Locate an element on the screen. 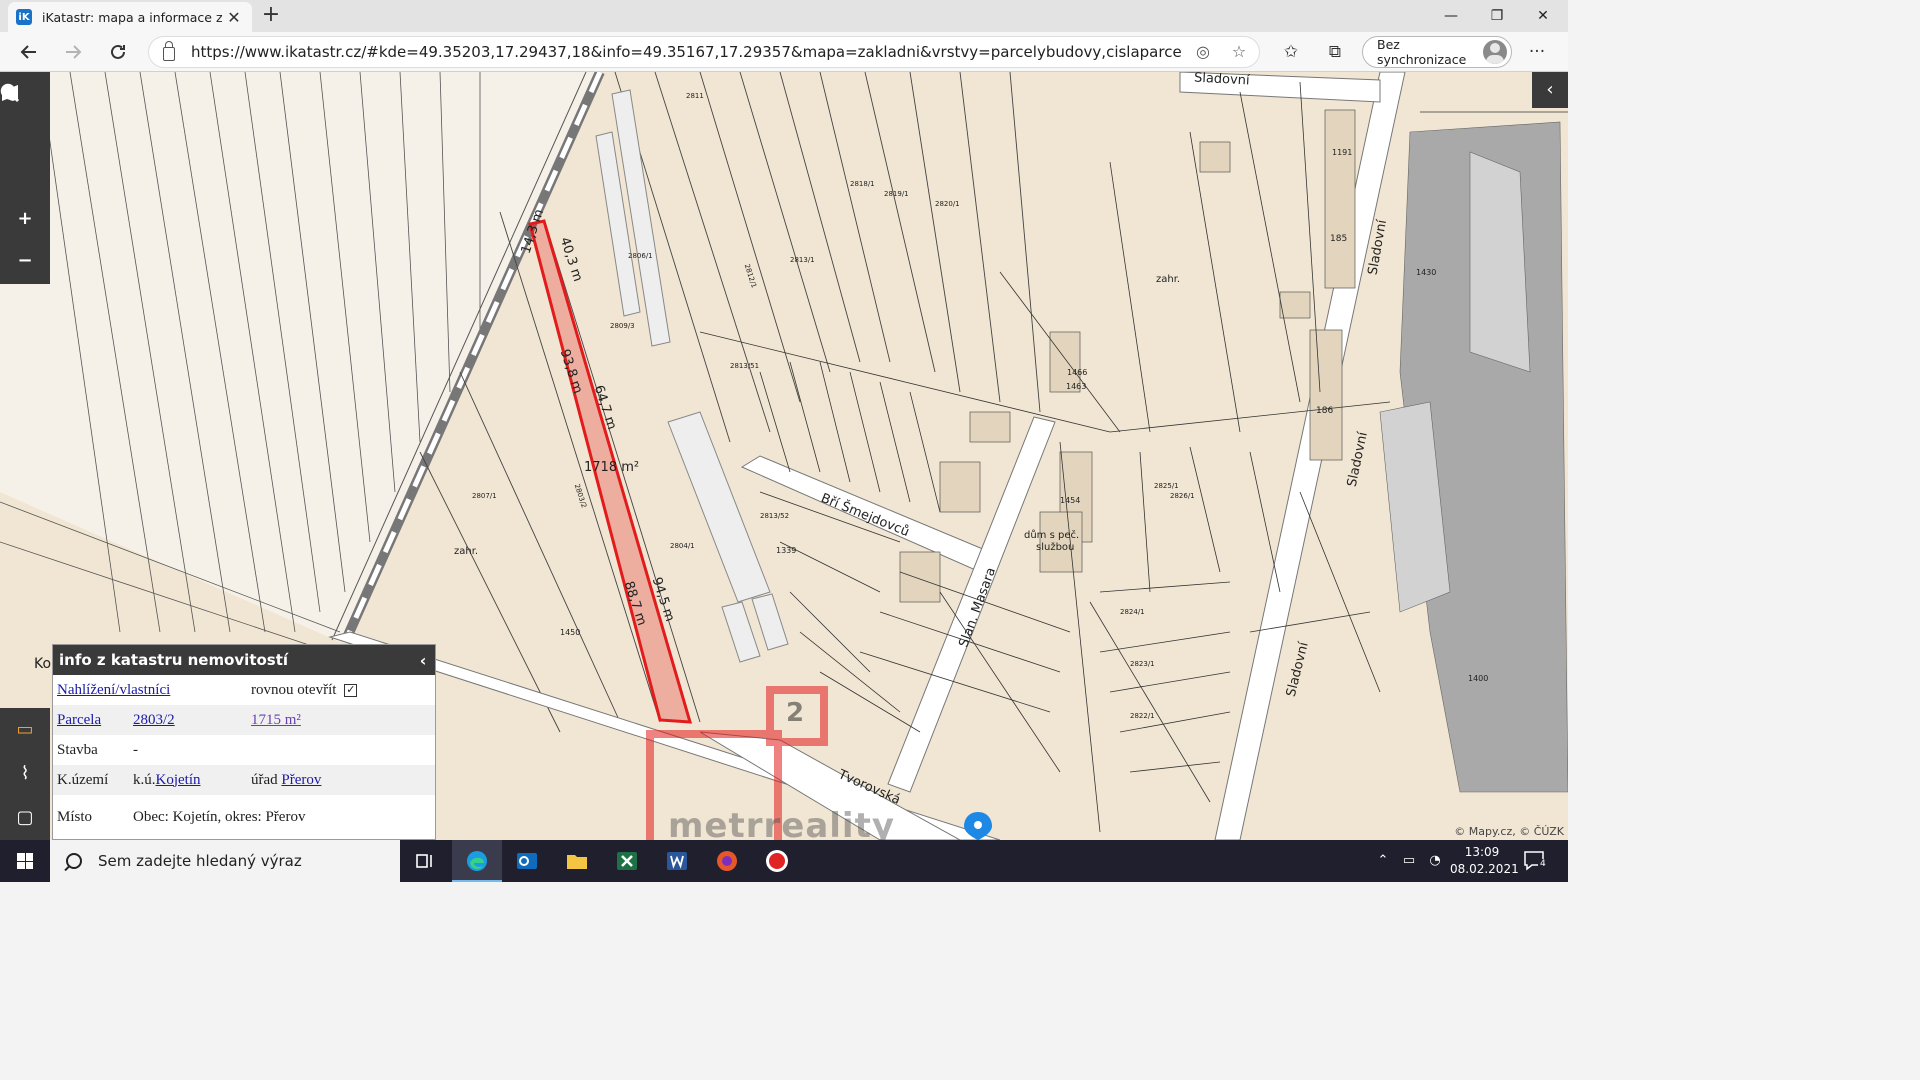 The height and width of the screenshot is (1080, 1920). arrow-left-icon is located at coordinates (28, 52).